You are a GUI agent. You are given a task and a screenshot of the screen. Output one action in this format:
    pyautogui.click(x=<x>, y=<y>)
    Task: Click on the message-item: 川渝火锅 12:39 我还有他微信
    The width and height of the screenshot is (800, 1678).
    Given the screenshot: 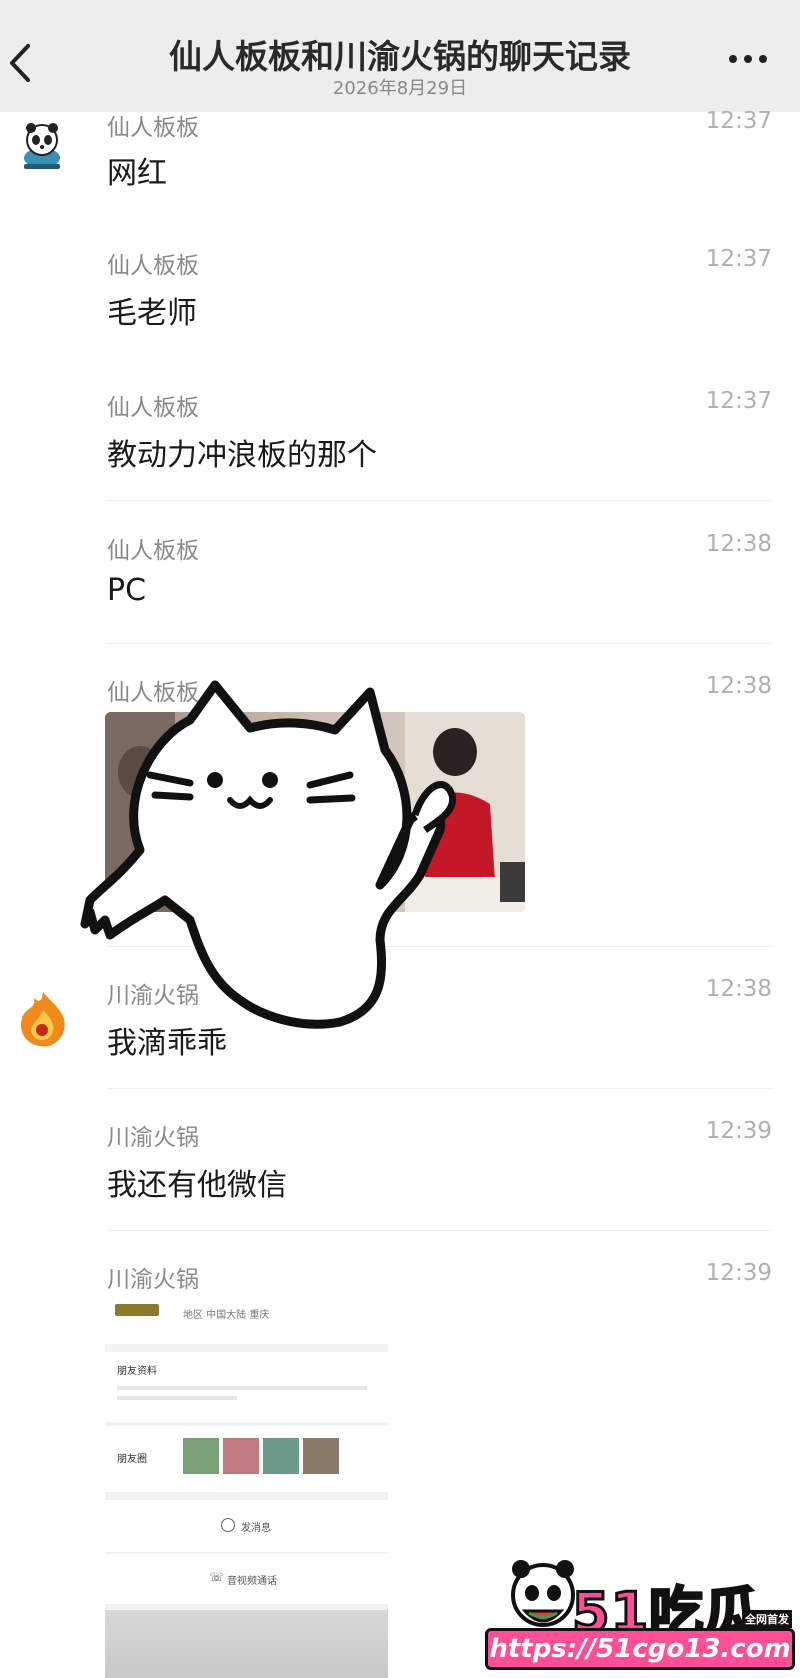 What is the action you would take?
    pyautogui.click(x=400, y=1173)
    